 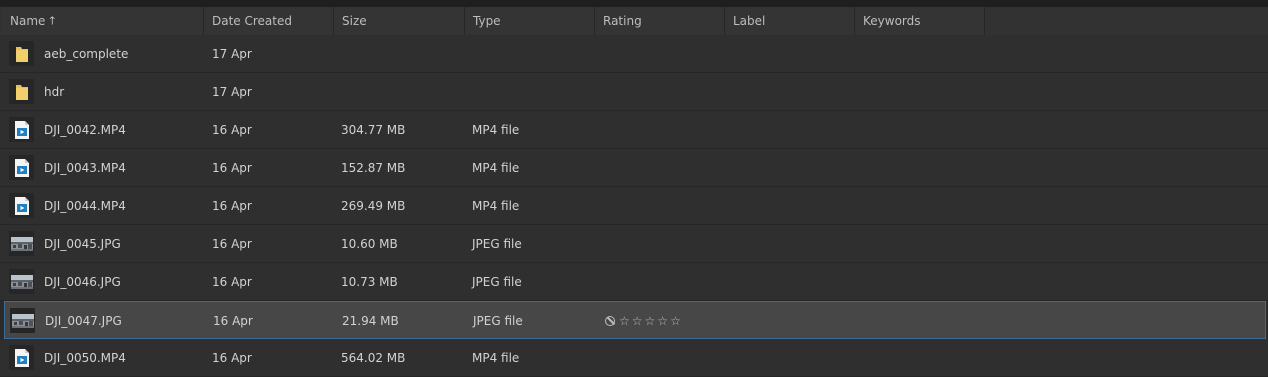 What do you see at coordinates (634, 54) in the screenshot?
I see `file-row: aeb_complete 17 Apr` at bounding box center [634, 54].